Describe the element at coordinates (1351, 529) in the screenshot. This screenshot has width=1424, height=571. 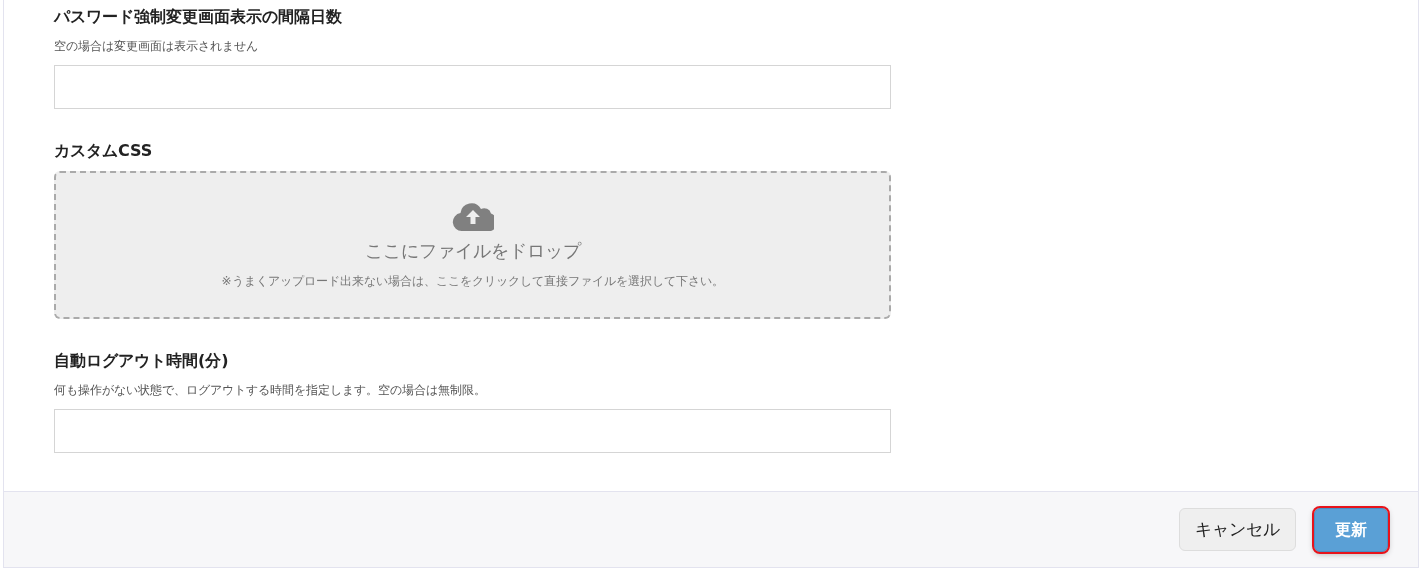
I see `update-button: 更新` at that location.